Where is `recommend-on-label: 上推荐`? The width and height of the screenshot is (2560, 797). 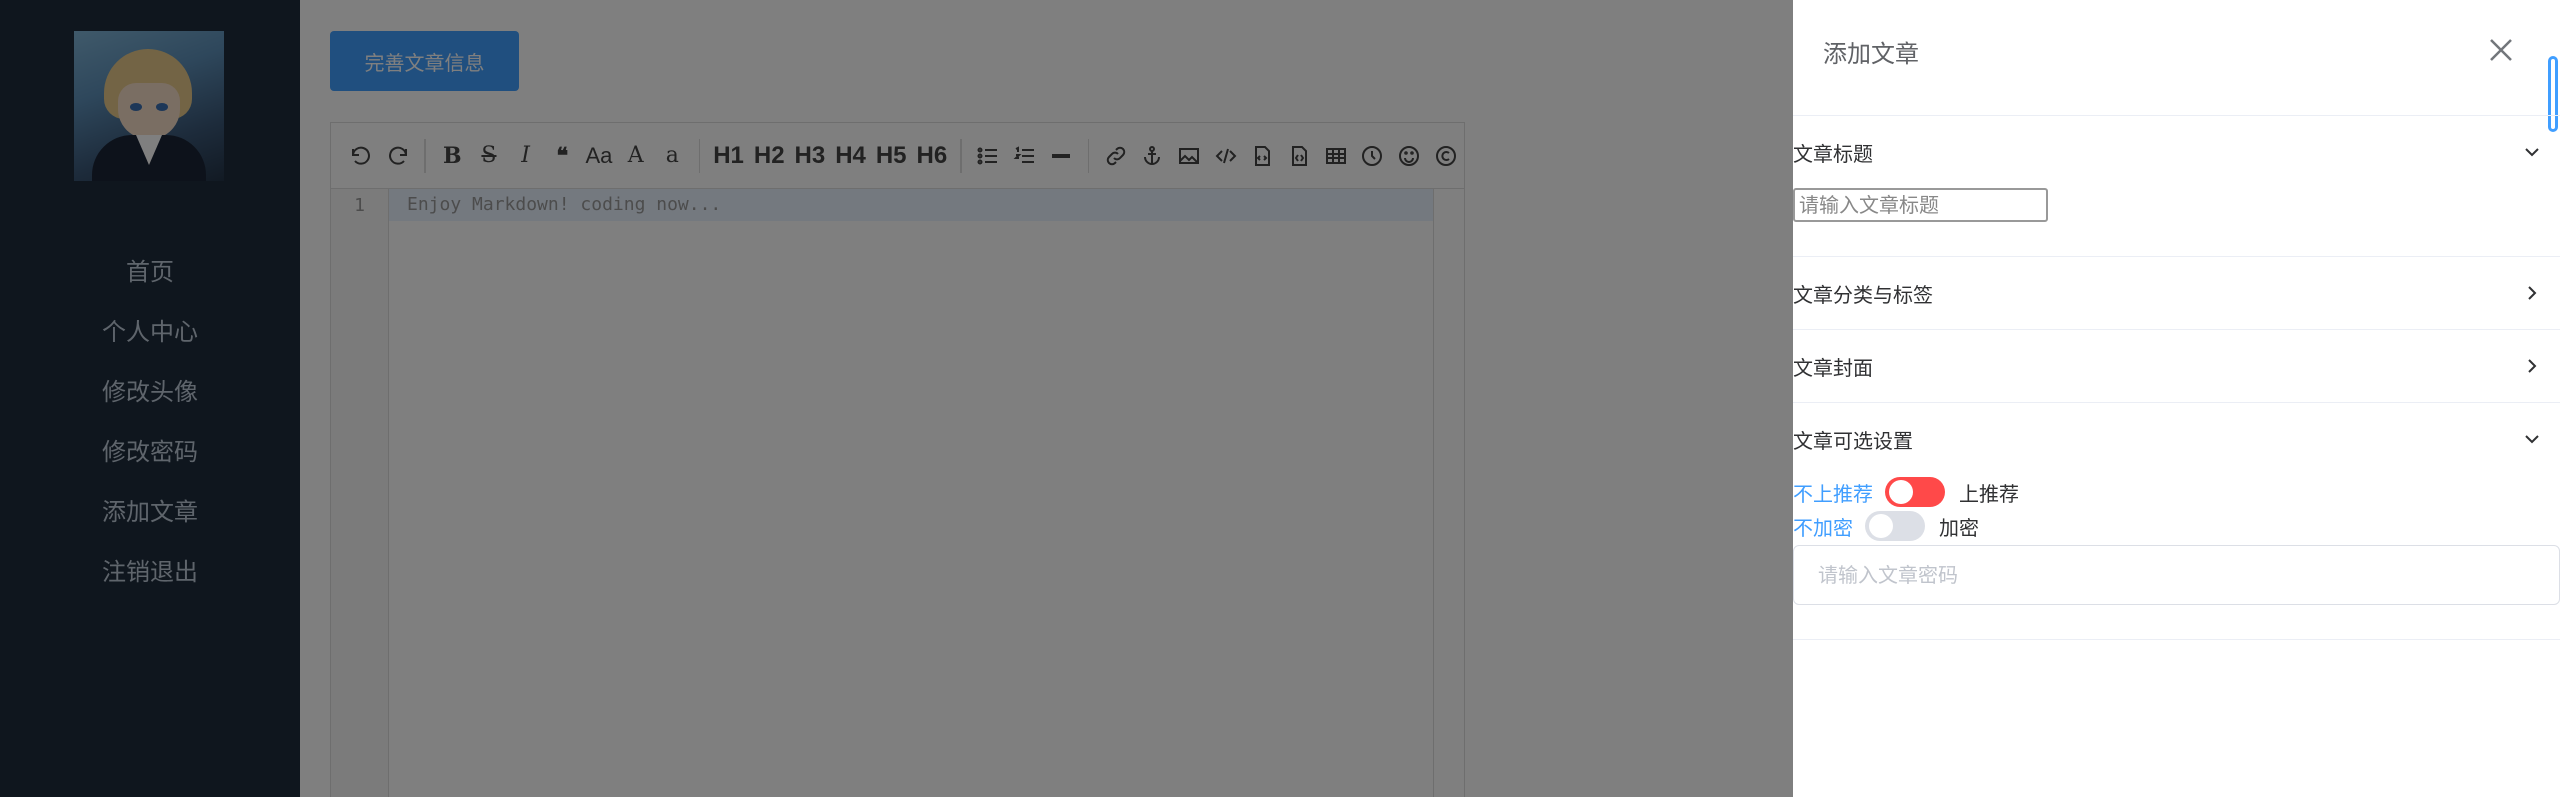 recommend-on-label: 上推荐 is located at coordinates (1989, 493).